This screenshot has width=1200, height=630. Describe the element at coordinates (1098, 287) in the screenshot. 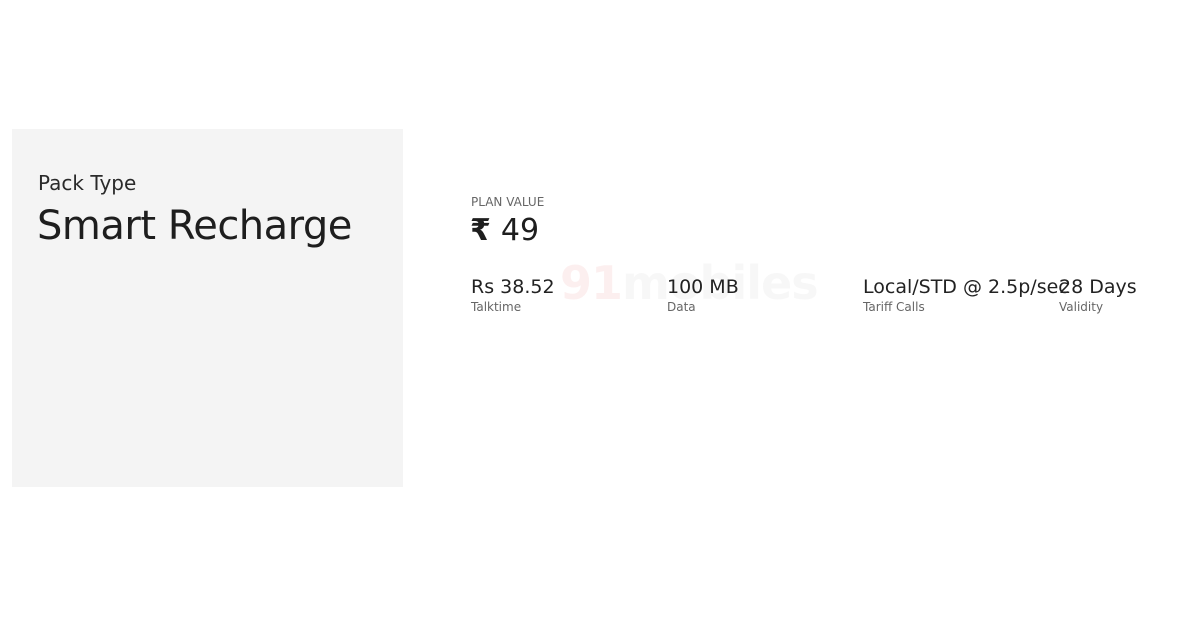

I see `benefit-value: 28 Days` at that location.